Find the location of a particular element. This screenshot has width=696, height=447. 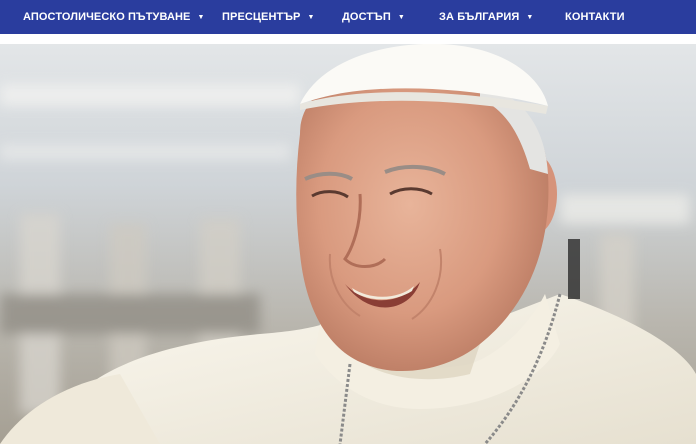

nav-item-apostolic-journey: АПОСТОЛИЧЕСКО ПЪТУВАНЕ ▼ is located at coordinates (114, 17).